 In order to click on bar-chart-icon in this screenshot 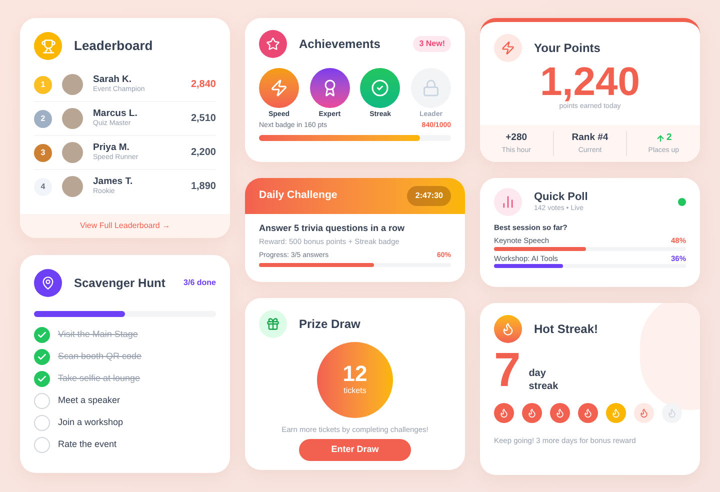, I will do `click(508, 202)`.